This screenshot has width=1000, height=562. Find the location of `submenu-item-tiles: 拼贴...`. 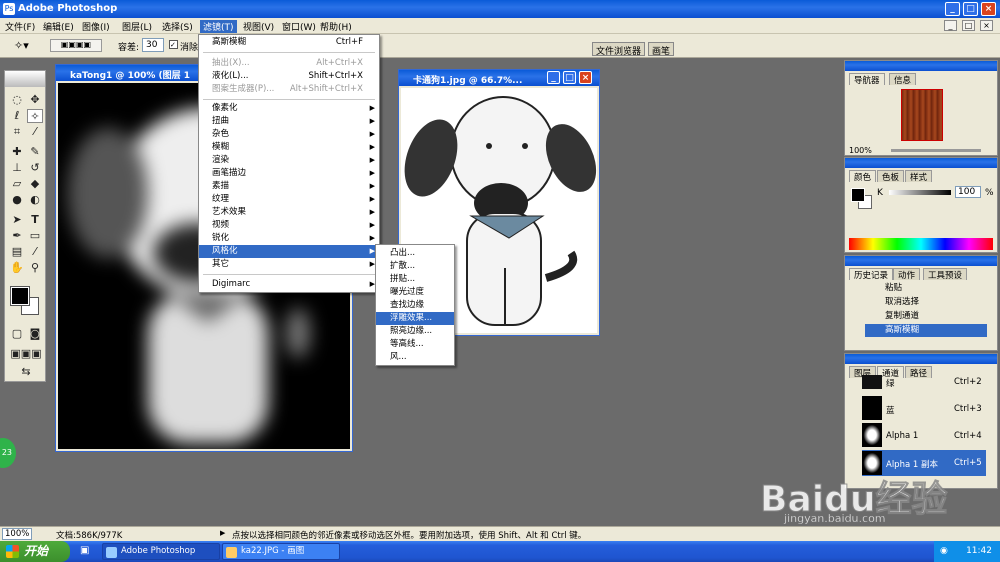

submenu-item-tiles: 拼贴... is located at coordinates (415, 279).